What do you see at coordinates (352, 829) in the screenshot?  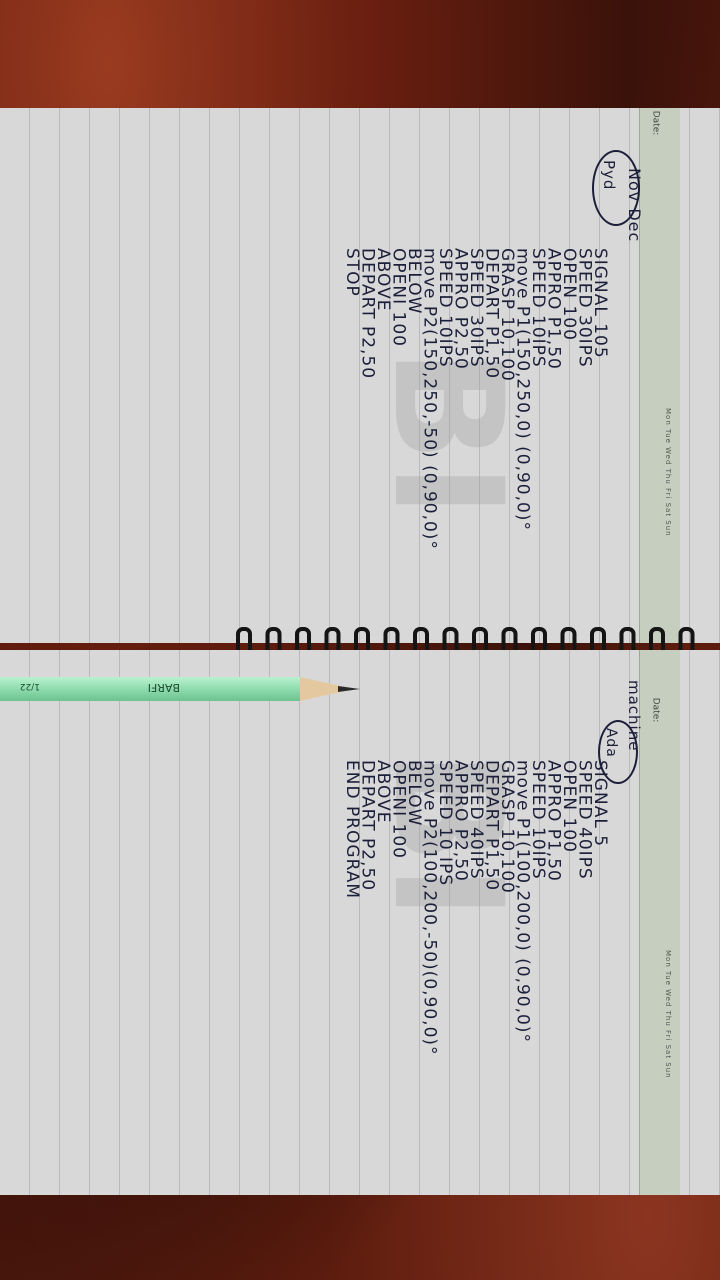 I see `code-line: END PROGRAM` at bounding box center [352, 829].